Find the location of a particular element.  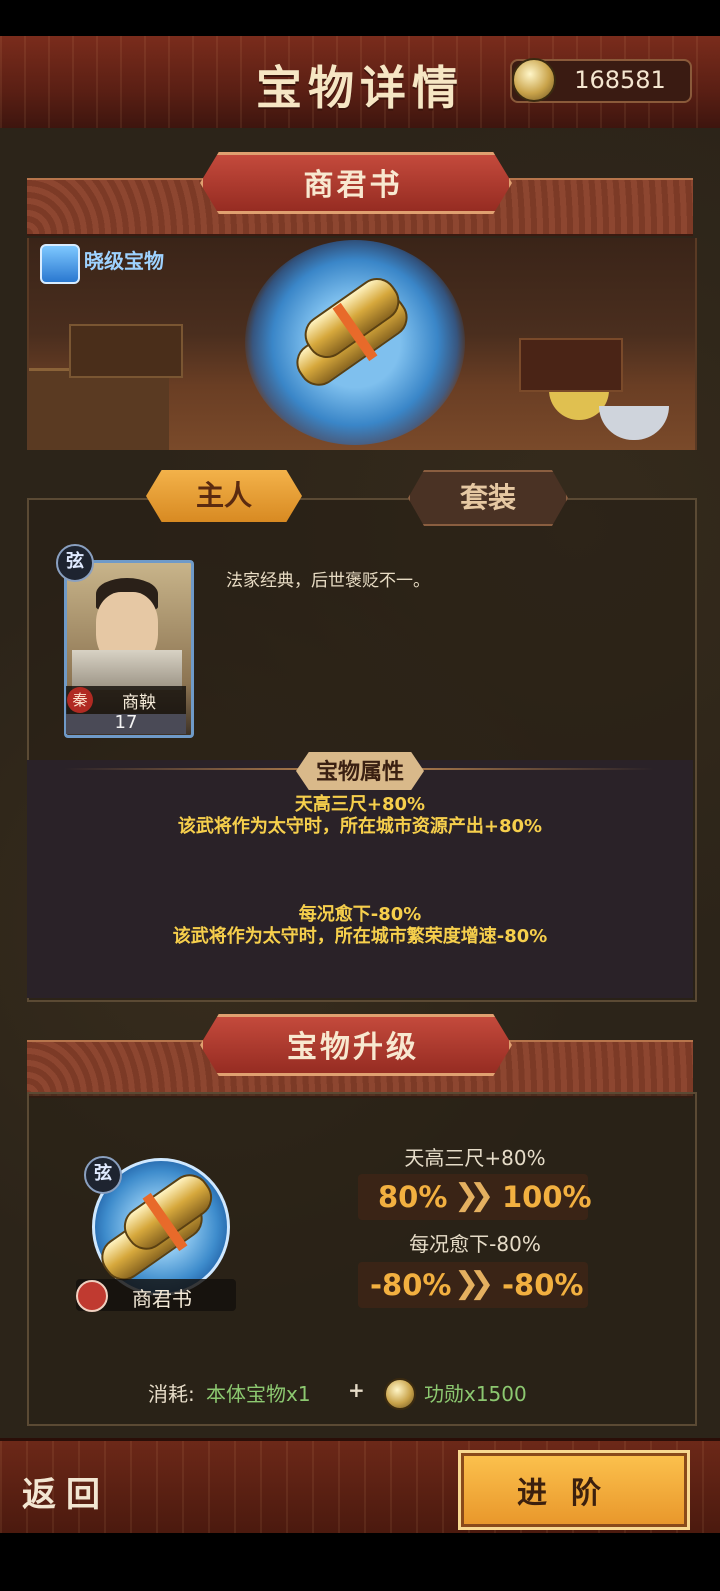

cost-merit: 功勋x1500 is located at coordinates (475, 1394).